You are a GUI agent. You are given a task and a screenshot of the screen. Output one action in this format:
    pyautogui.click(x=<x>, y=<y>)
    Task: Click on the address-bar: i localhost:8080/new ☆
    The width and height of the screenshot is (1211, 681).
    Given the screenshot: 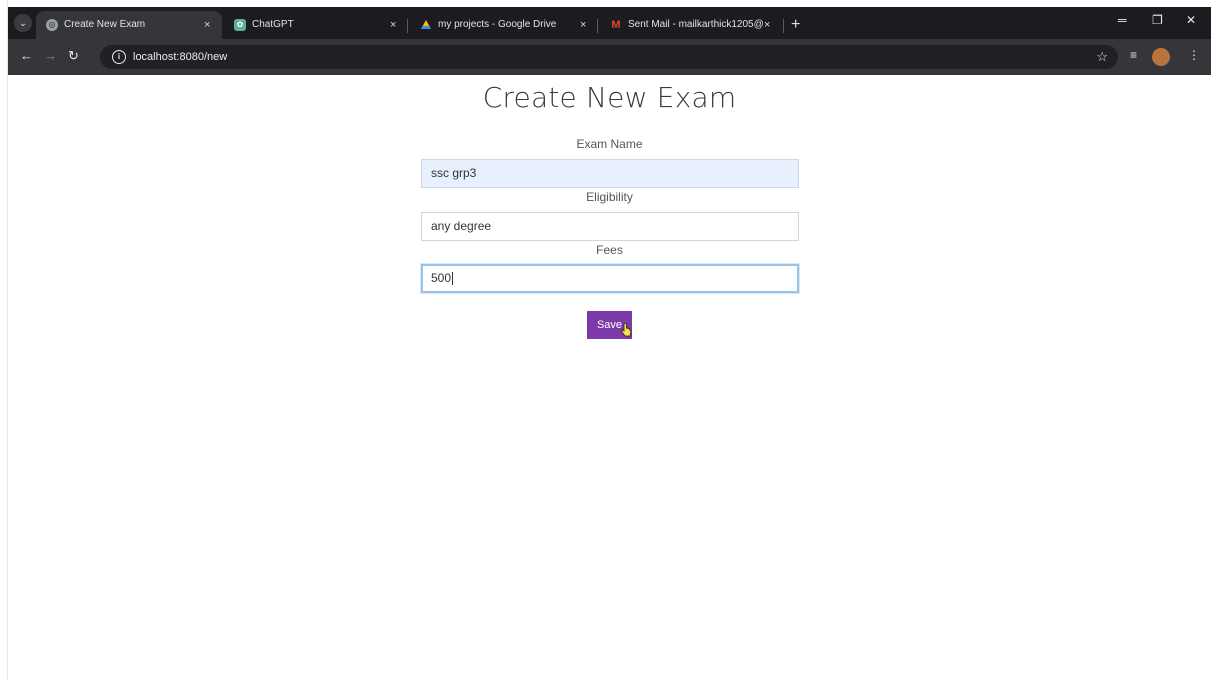 What is the action you would take?
    pyautogui.click(x=609, y=57)
    